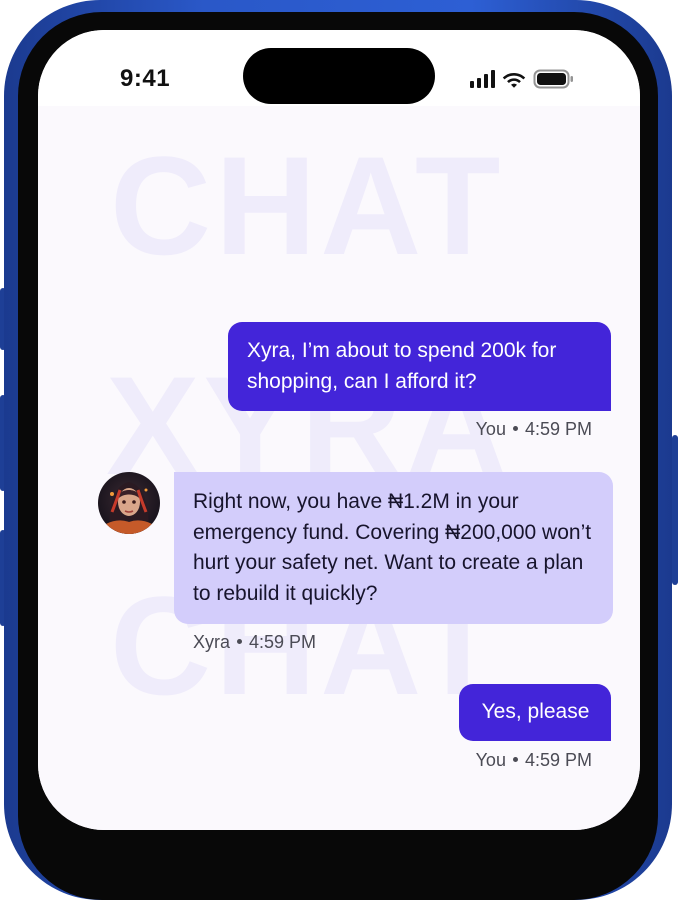 The height and width of the screenshot is (900, 678). I want to click on xyra-avatar, so click(129, 503).